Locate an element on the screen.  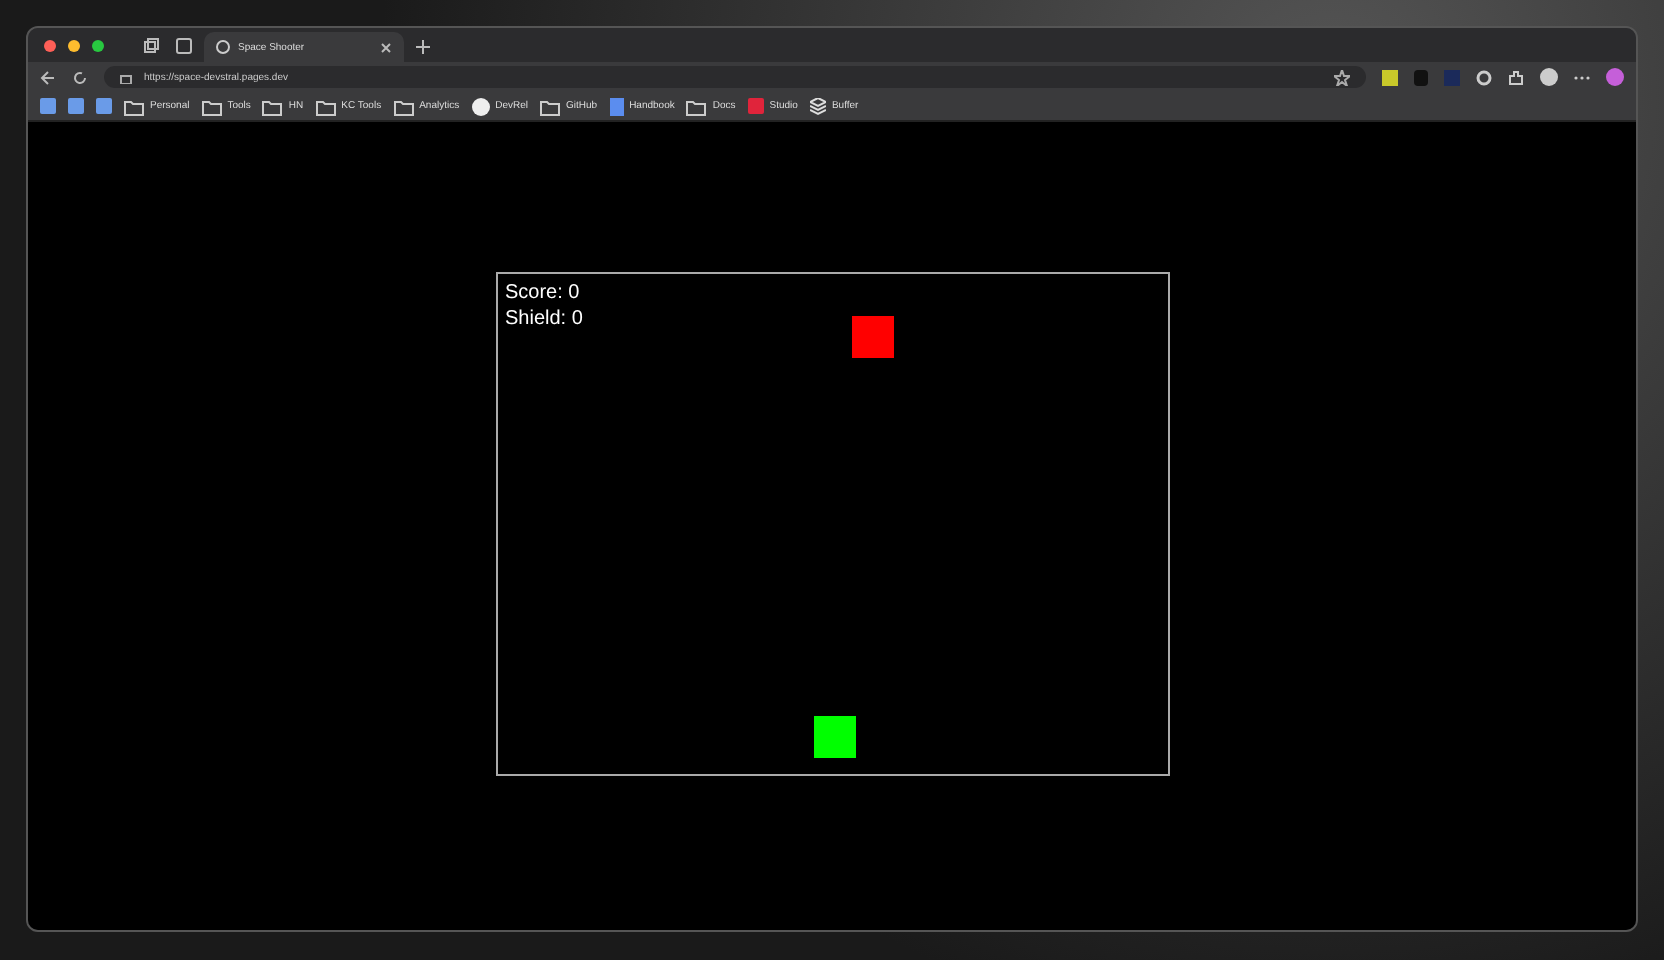
close-icon is located at coordinates (386, 47).